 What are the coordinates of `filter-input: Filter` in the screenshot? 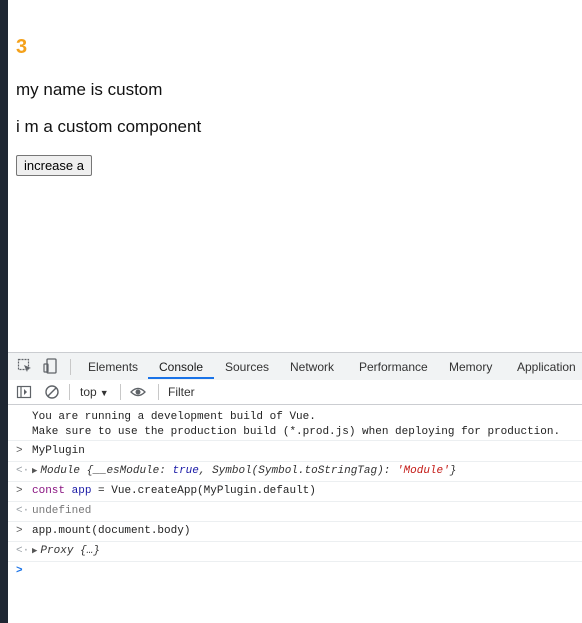 It's located at (181, 392).